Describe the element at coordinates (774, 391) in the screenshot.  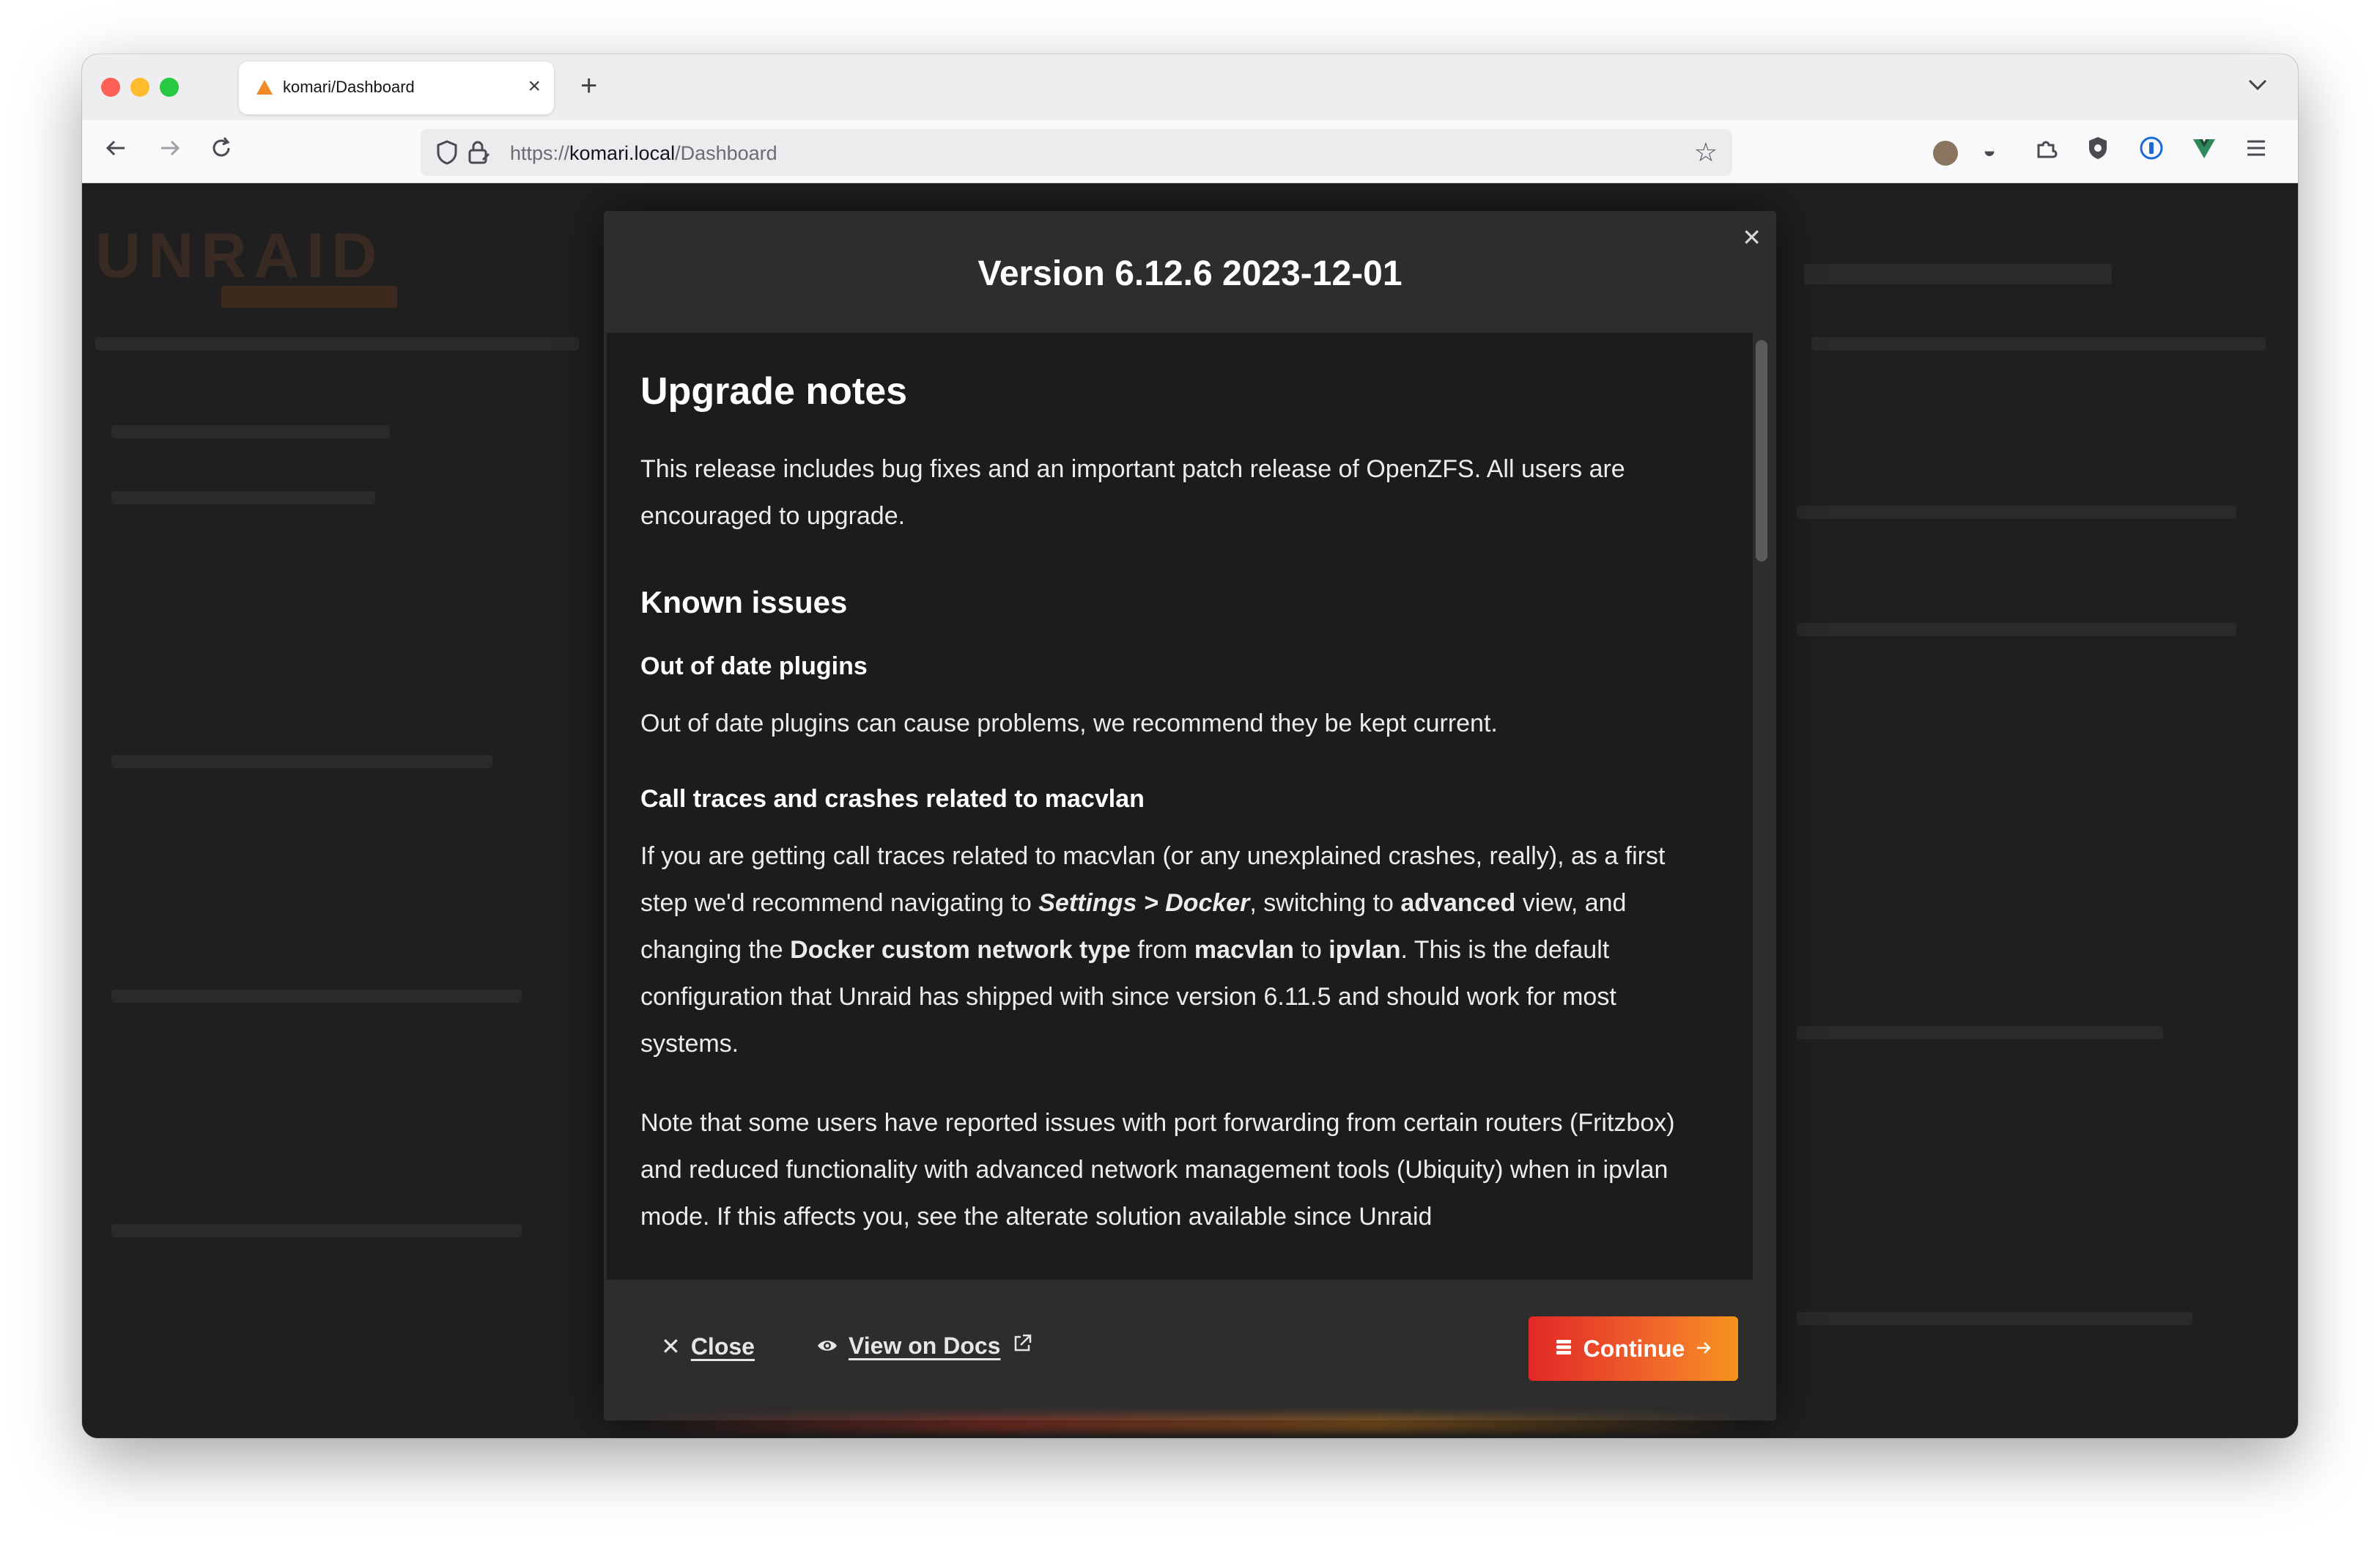
I see `upgrade-notes-heading: Upgrade notes` at that location.